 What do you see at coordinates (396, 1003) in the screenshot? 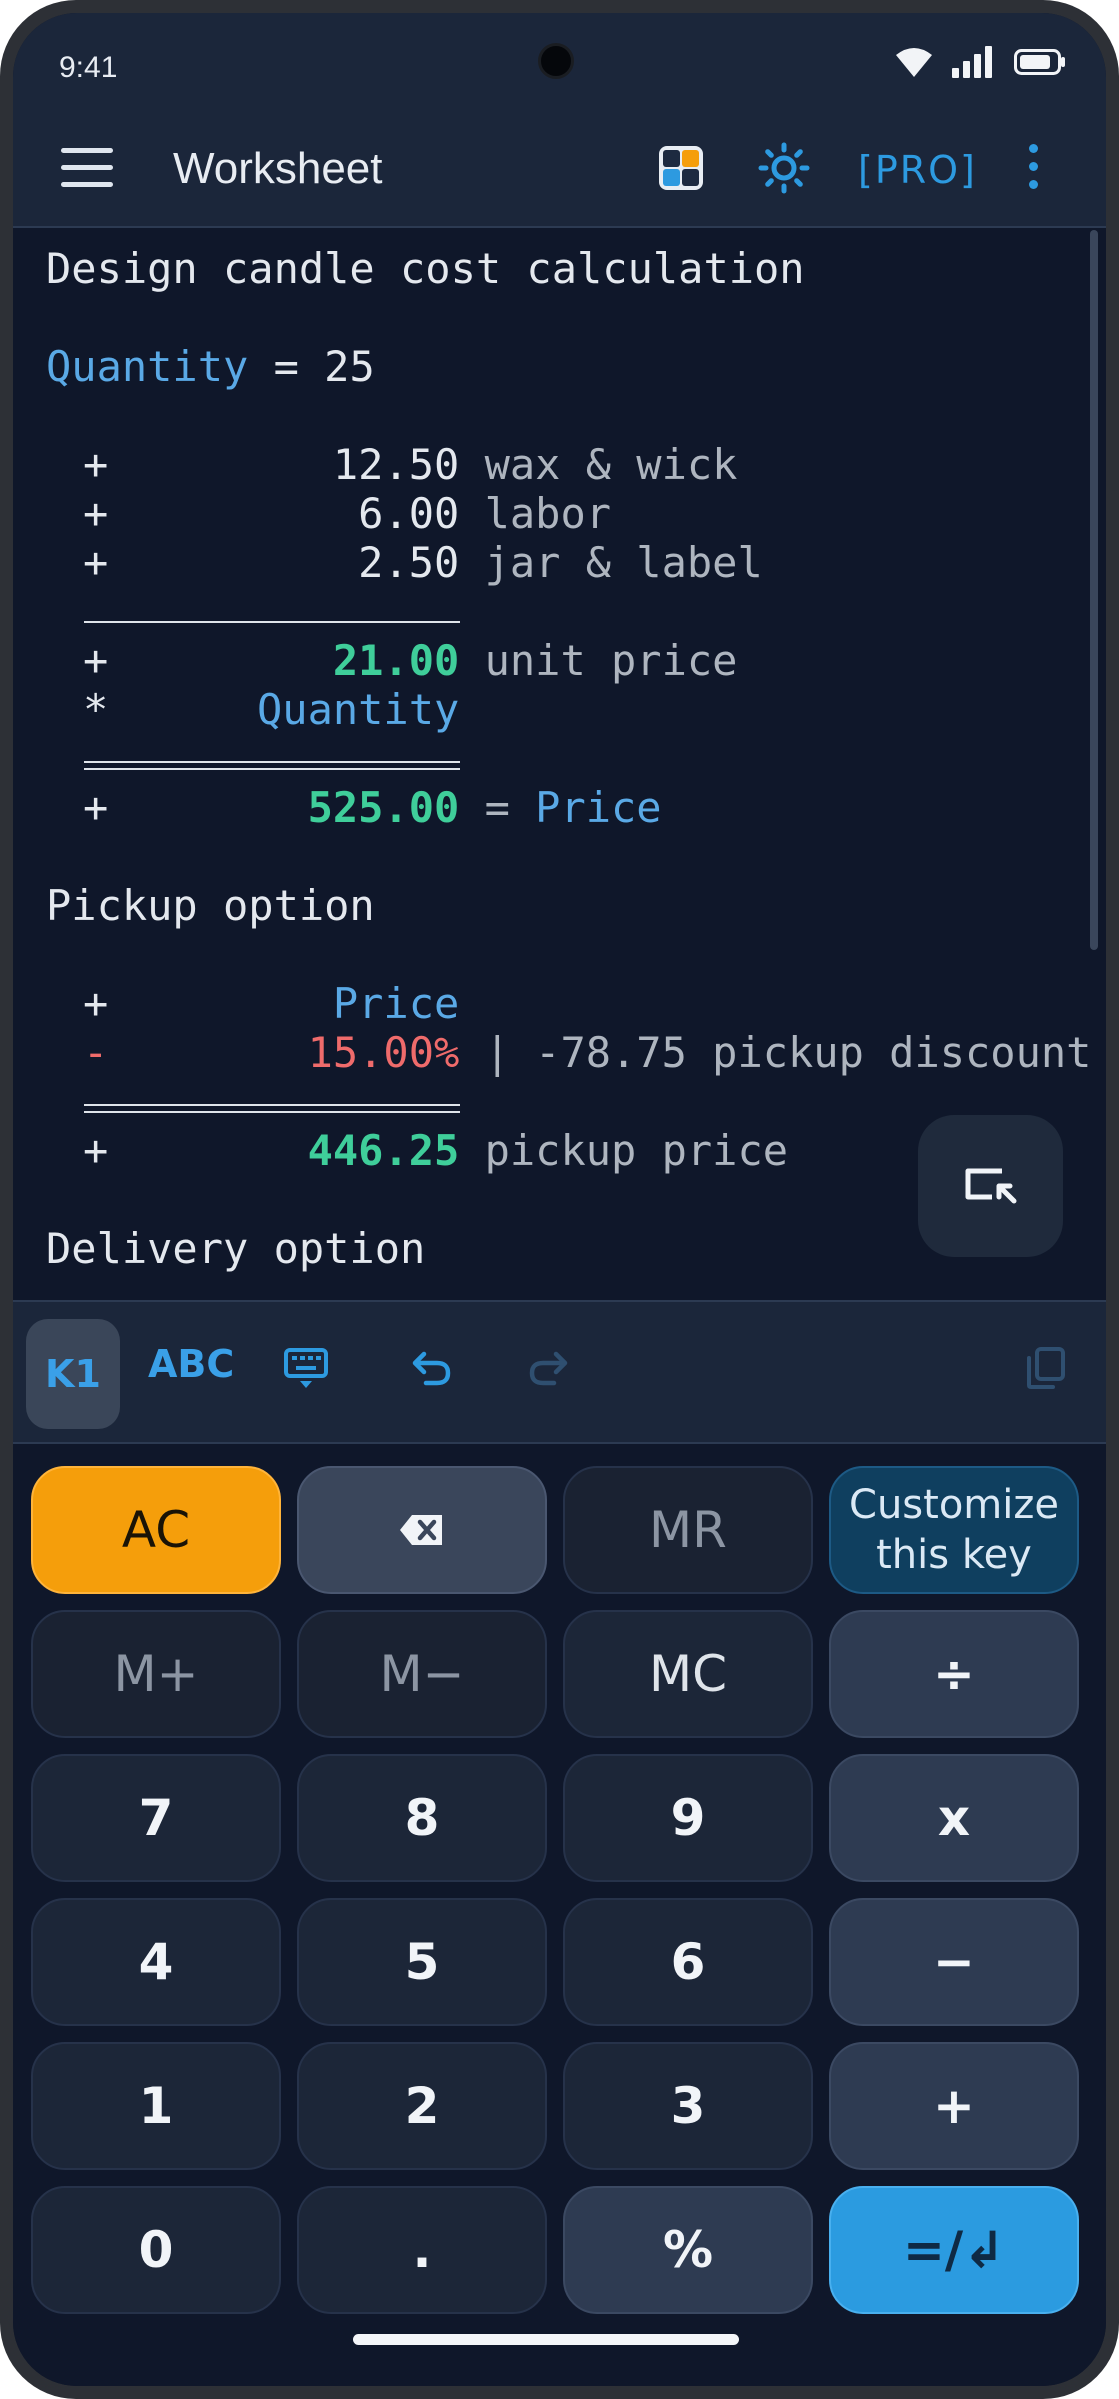
I see `variable-reference: Price` at bounding box center [396, 1003].